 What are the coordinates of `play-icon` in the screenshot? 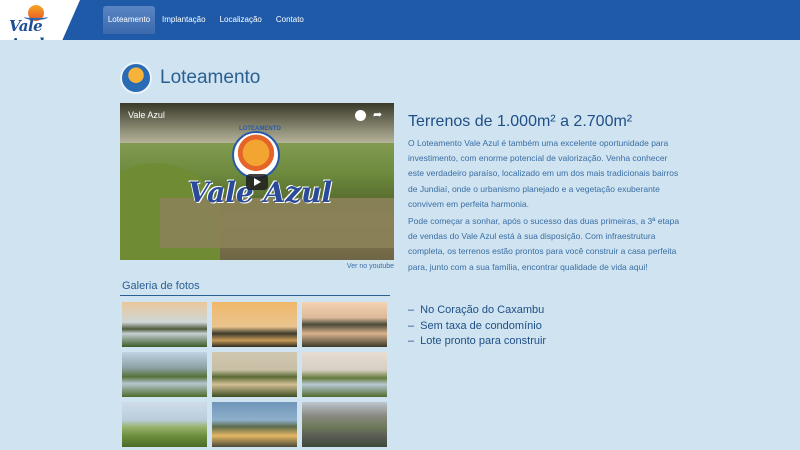 It's located at (257, 182).